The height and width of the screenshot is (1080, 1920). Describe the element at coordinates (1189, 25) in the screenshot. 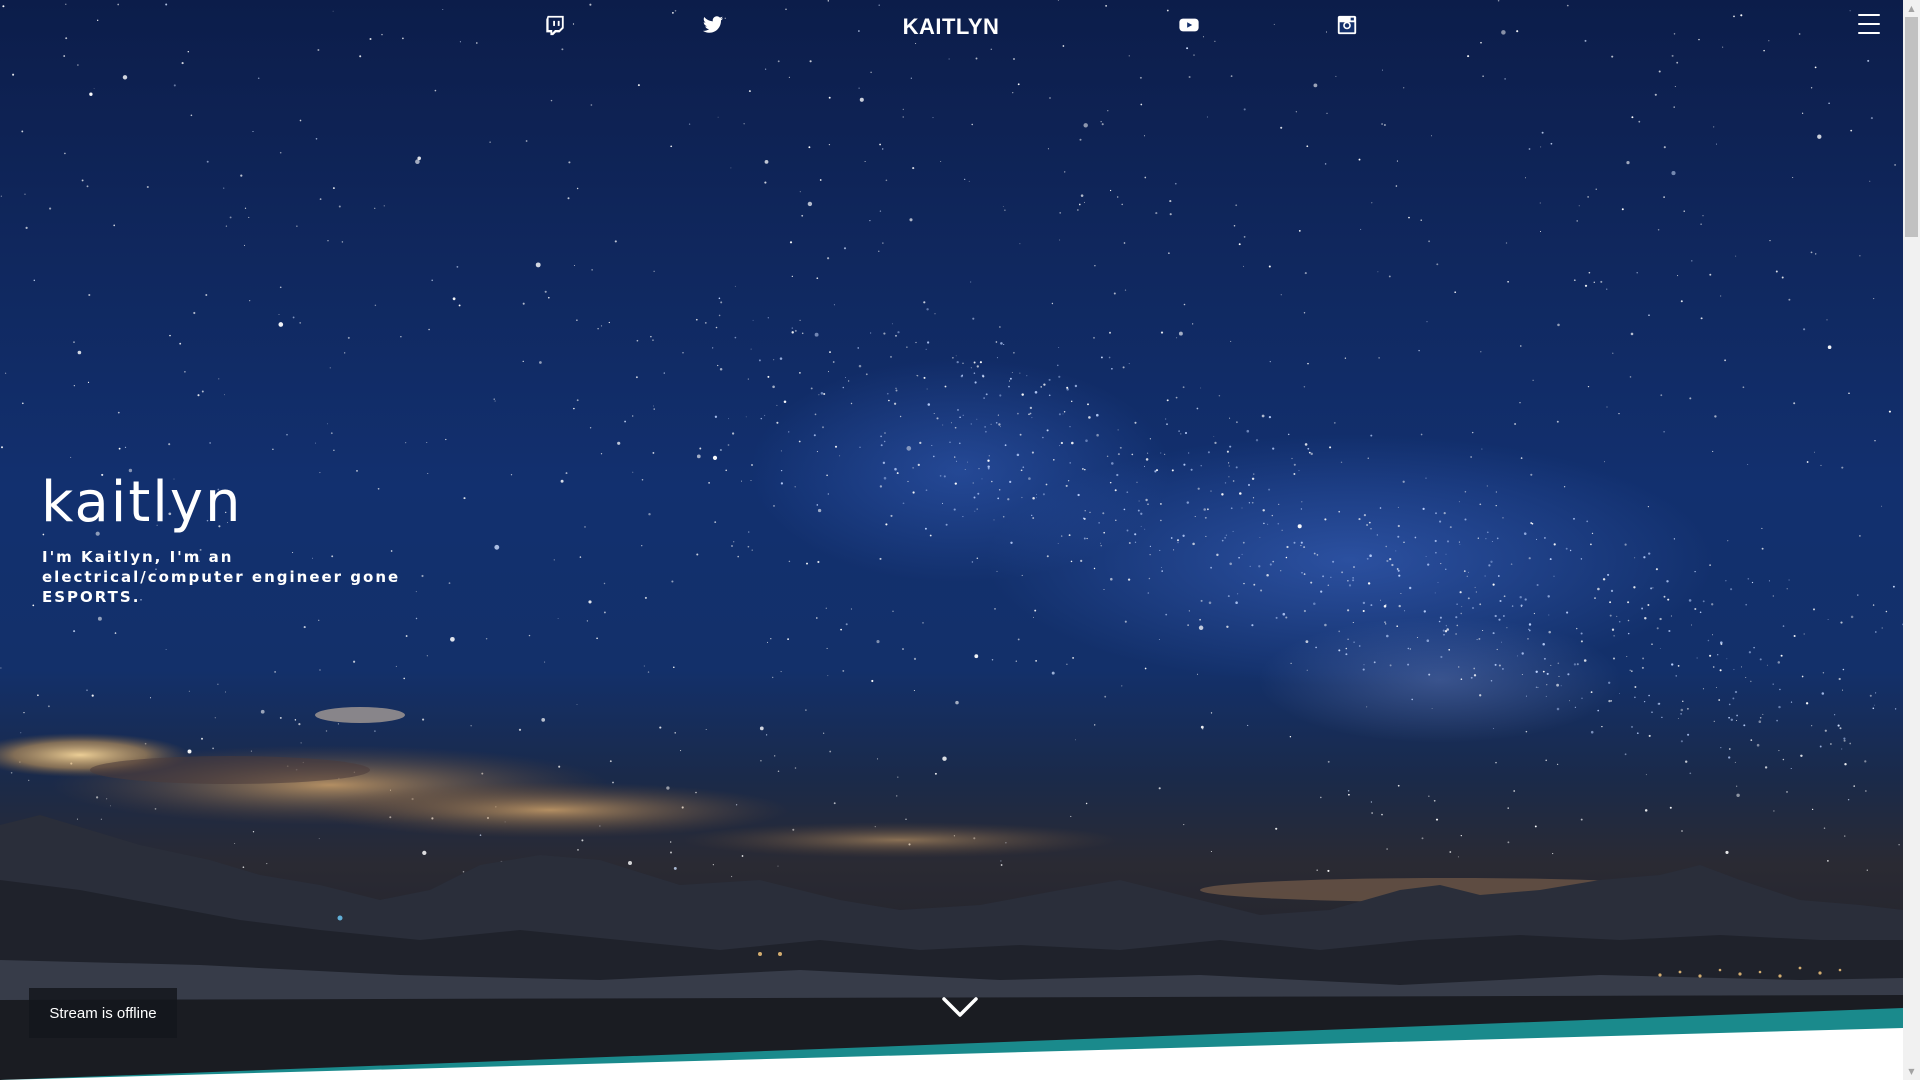

I see `youtube-link` at that location.